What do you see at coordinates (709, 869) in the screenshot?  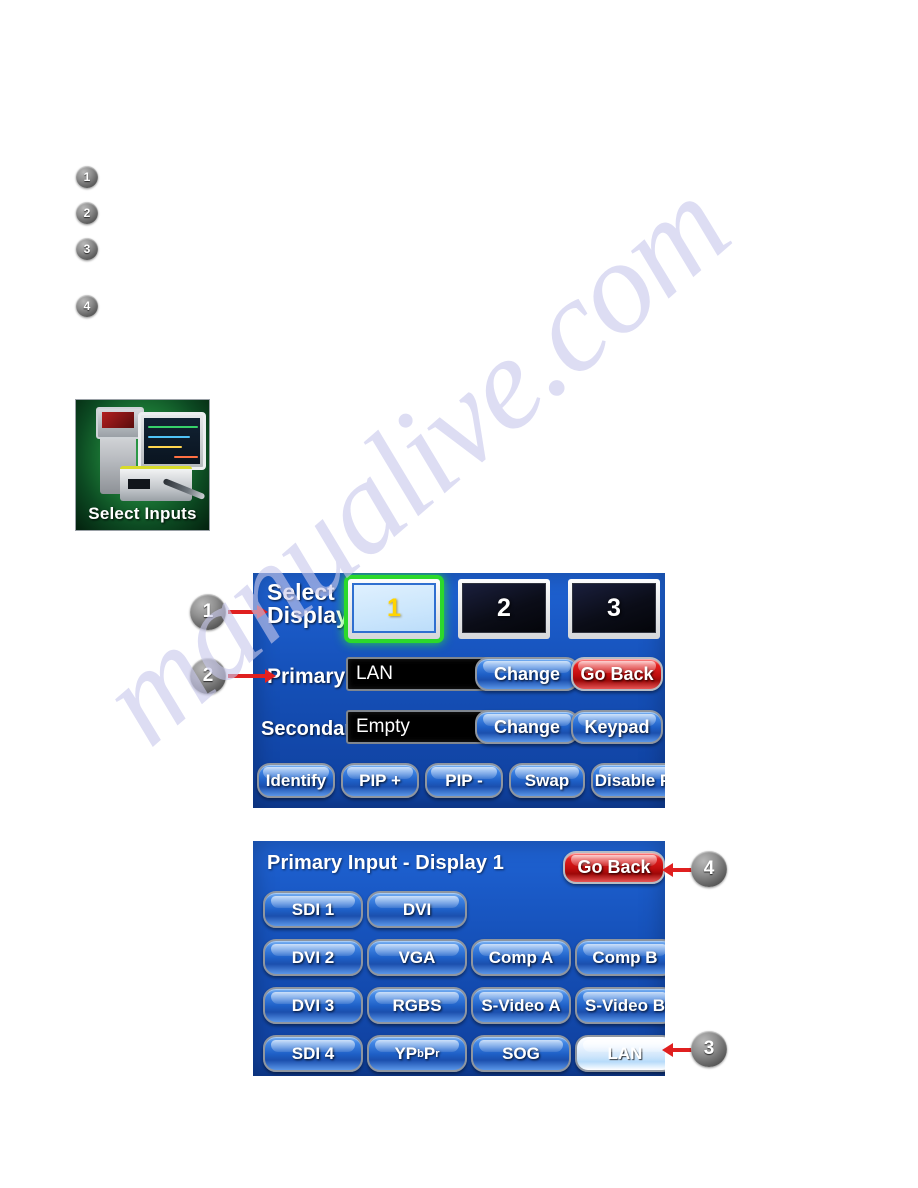 I see `callout-badge-4: 4` at bounding box center [709, 869].